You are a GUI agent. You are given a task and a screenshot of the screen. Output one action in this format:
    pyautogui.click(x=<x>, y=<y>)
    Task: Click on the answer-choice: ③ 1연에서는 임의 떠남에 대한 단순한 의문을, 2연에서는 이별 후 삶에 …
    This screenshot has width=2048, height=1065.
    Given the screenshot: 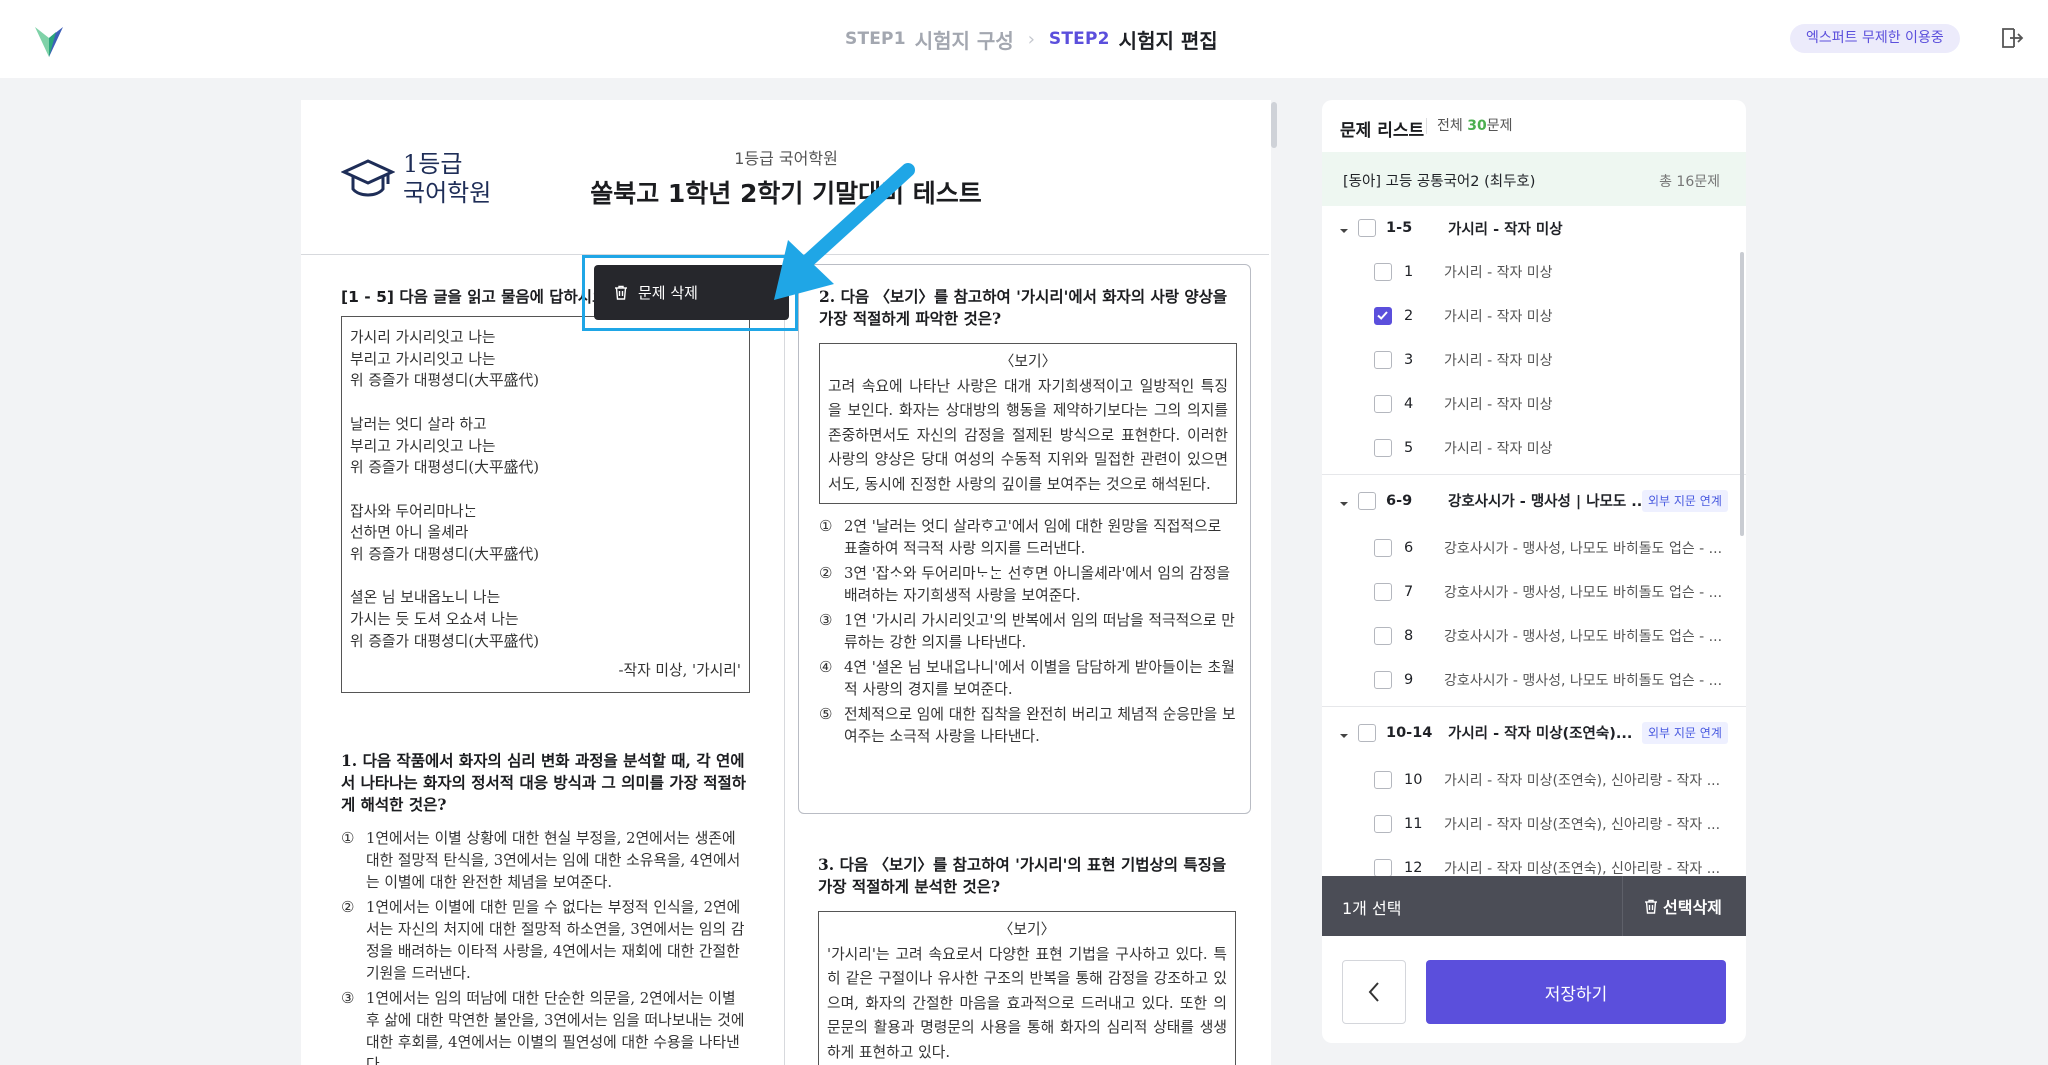 What is the action you would take?
    pyautogui.click(x=546, y=1026)
    